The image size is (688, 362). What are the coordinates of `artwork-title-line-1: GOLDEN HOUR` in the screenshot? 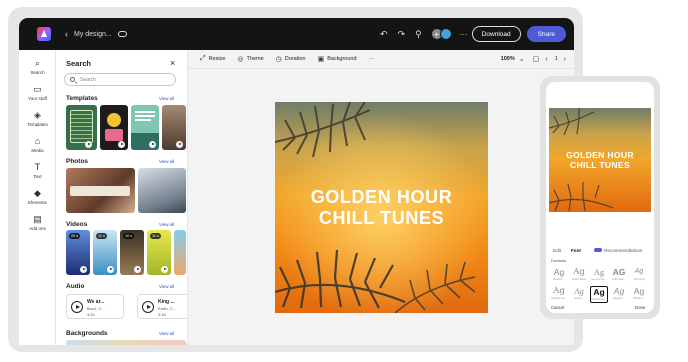 It's located at (381, 197).